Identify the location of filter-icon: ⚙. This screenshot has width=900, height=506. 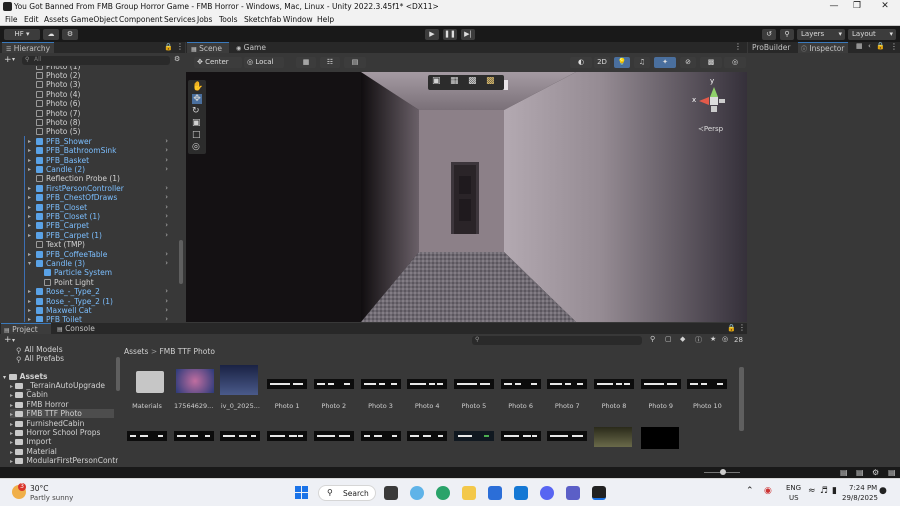
(177, 59).